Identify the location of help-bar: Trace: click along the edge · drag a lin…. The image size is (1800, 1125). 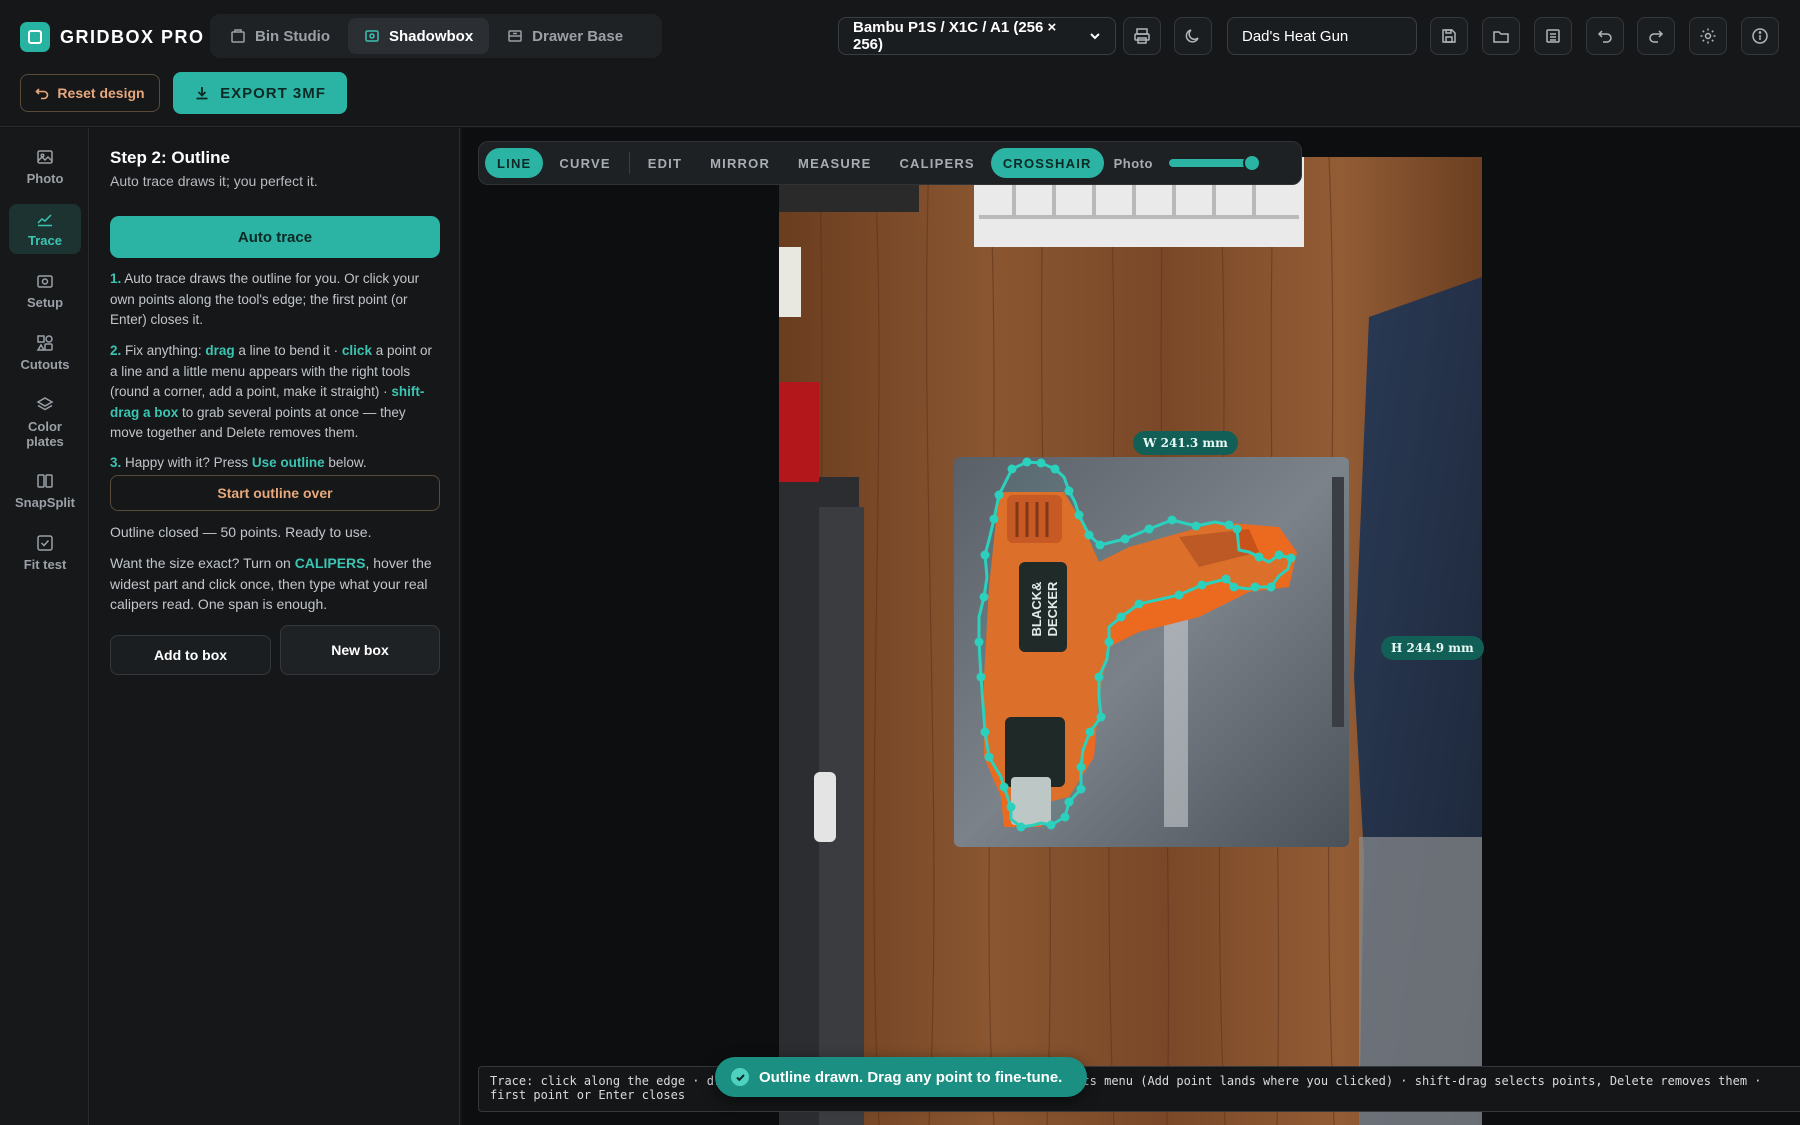
(1139, 1089).